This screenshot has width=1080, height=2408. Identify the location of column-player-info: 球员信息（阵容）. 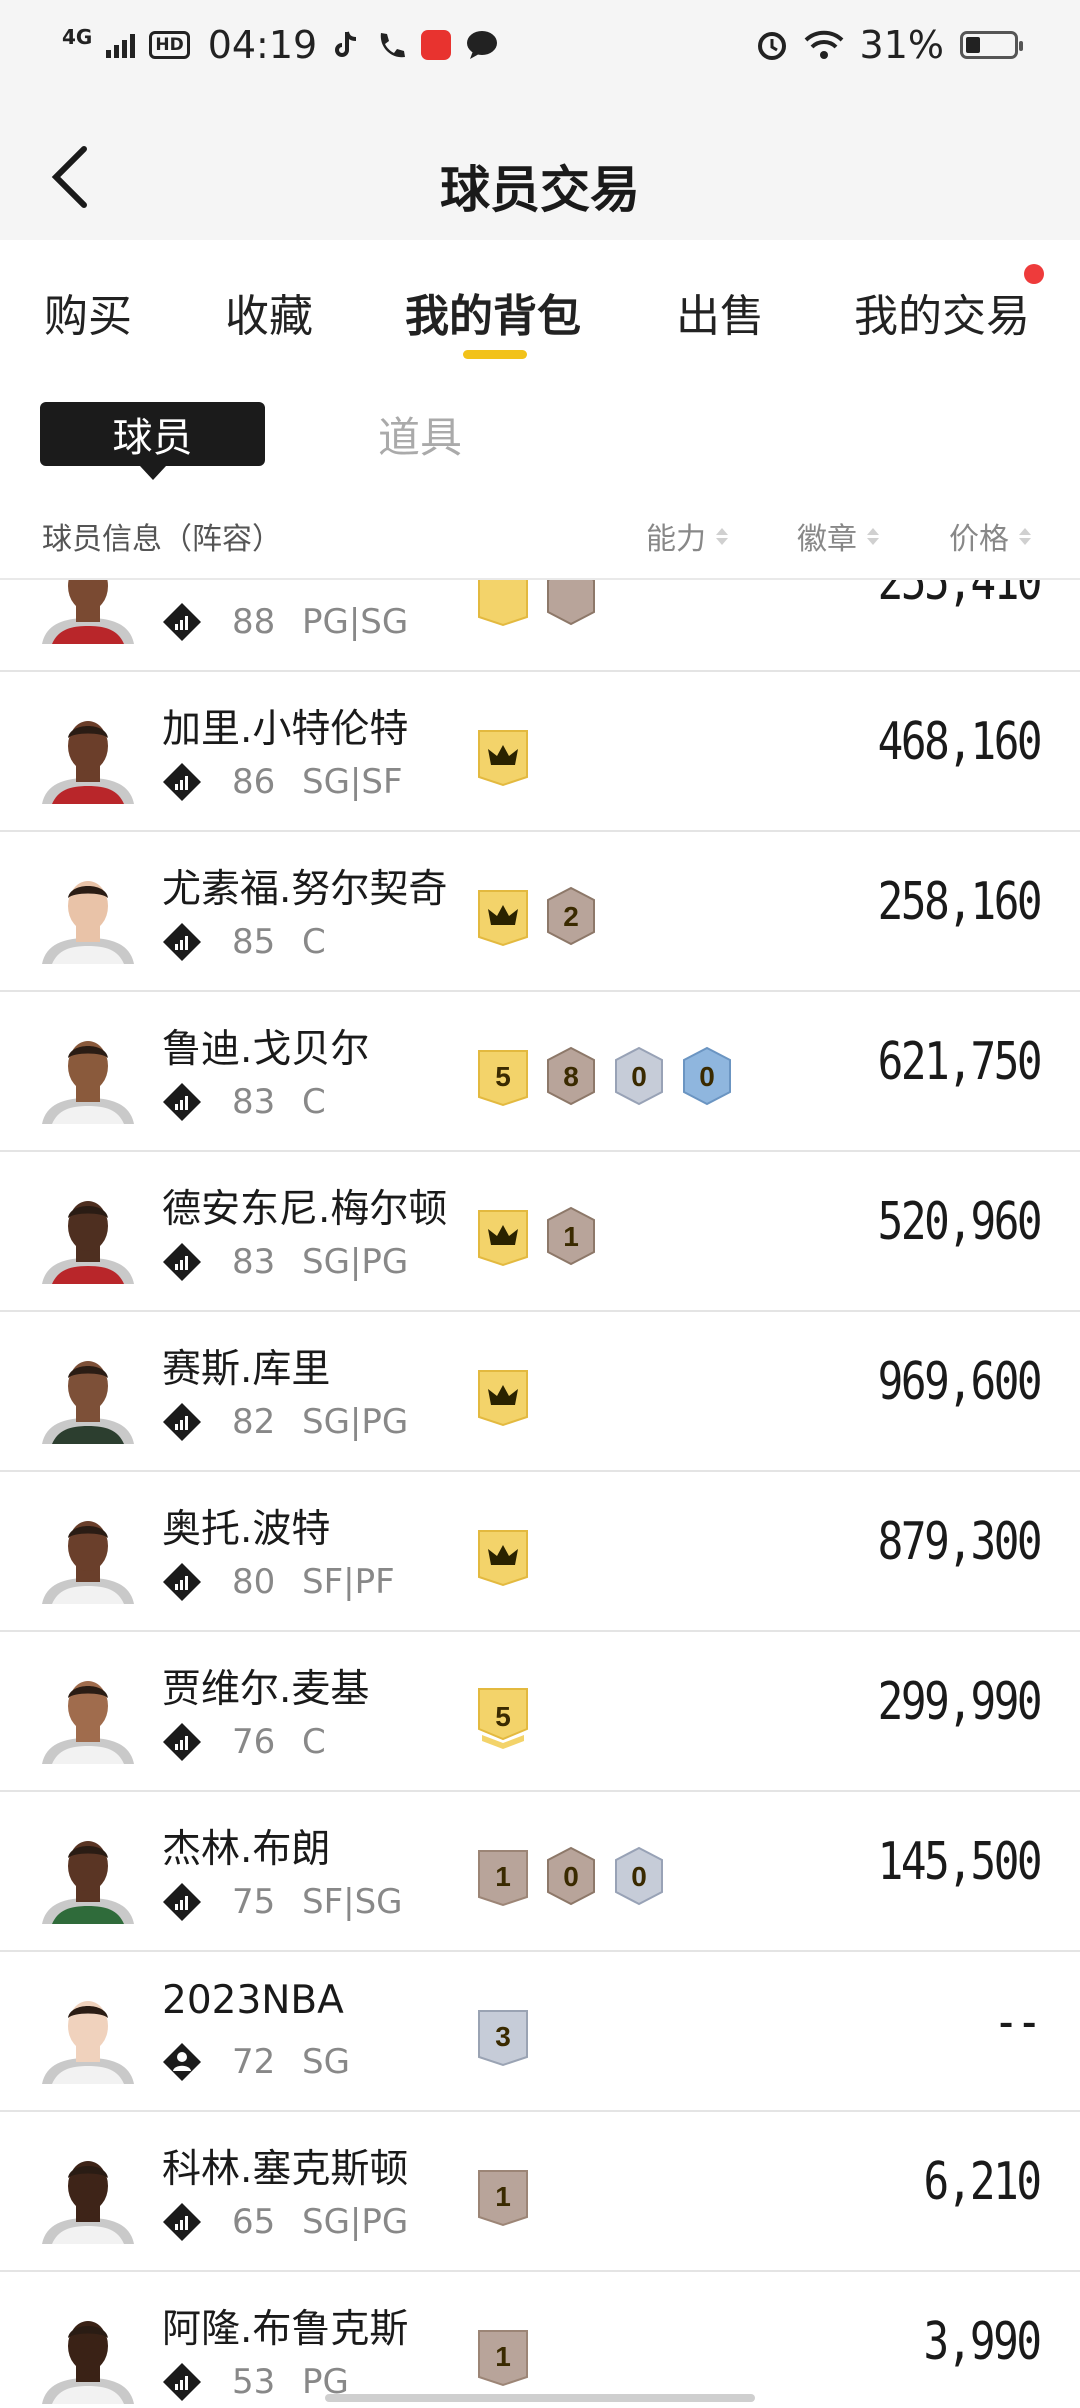
(162, 539).